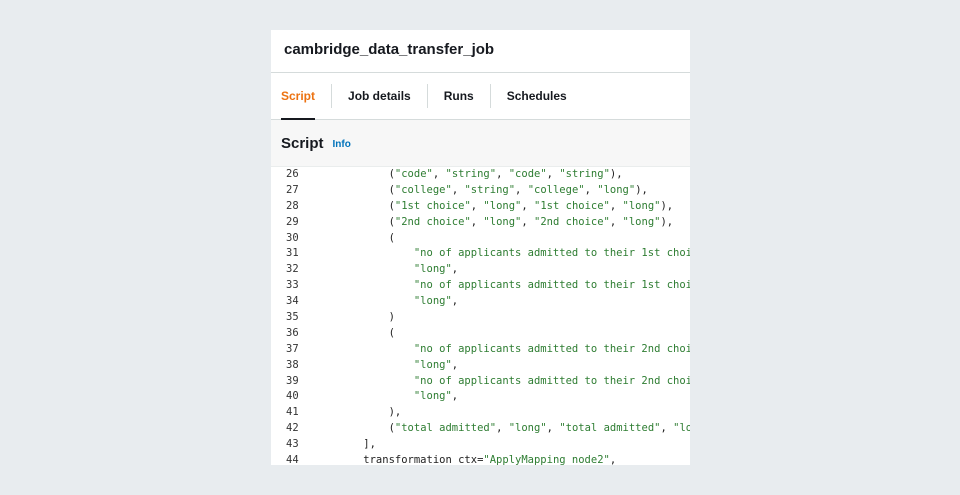 This screenshot has height=495, width=960. Describe the element at coordinates (292, 269) in the screenshot. I see `line-number: 32` at that location.